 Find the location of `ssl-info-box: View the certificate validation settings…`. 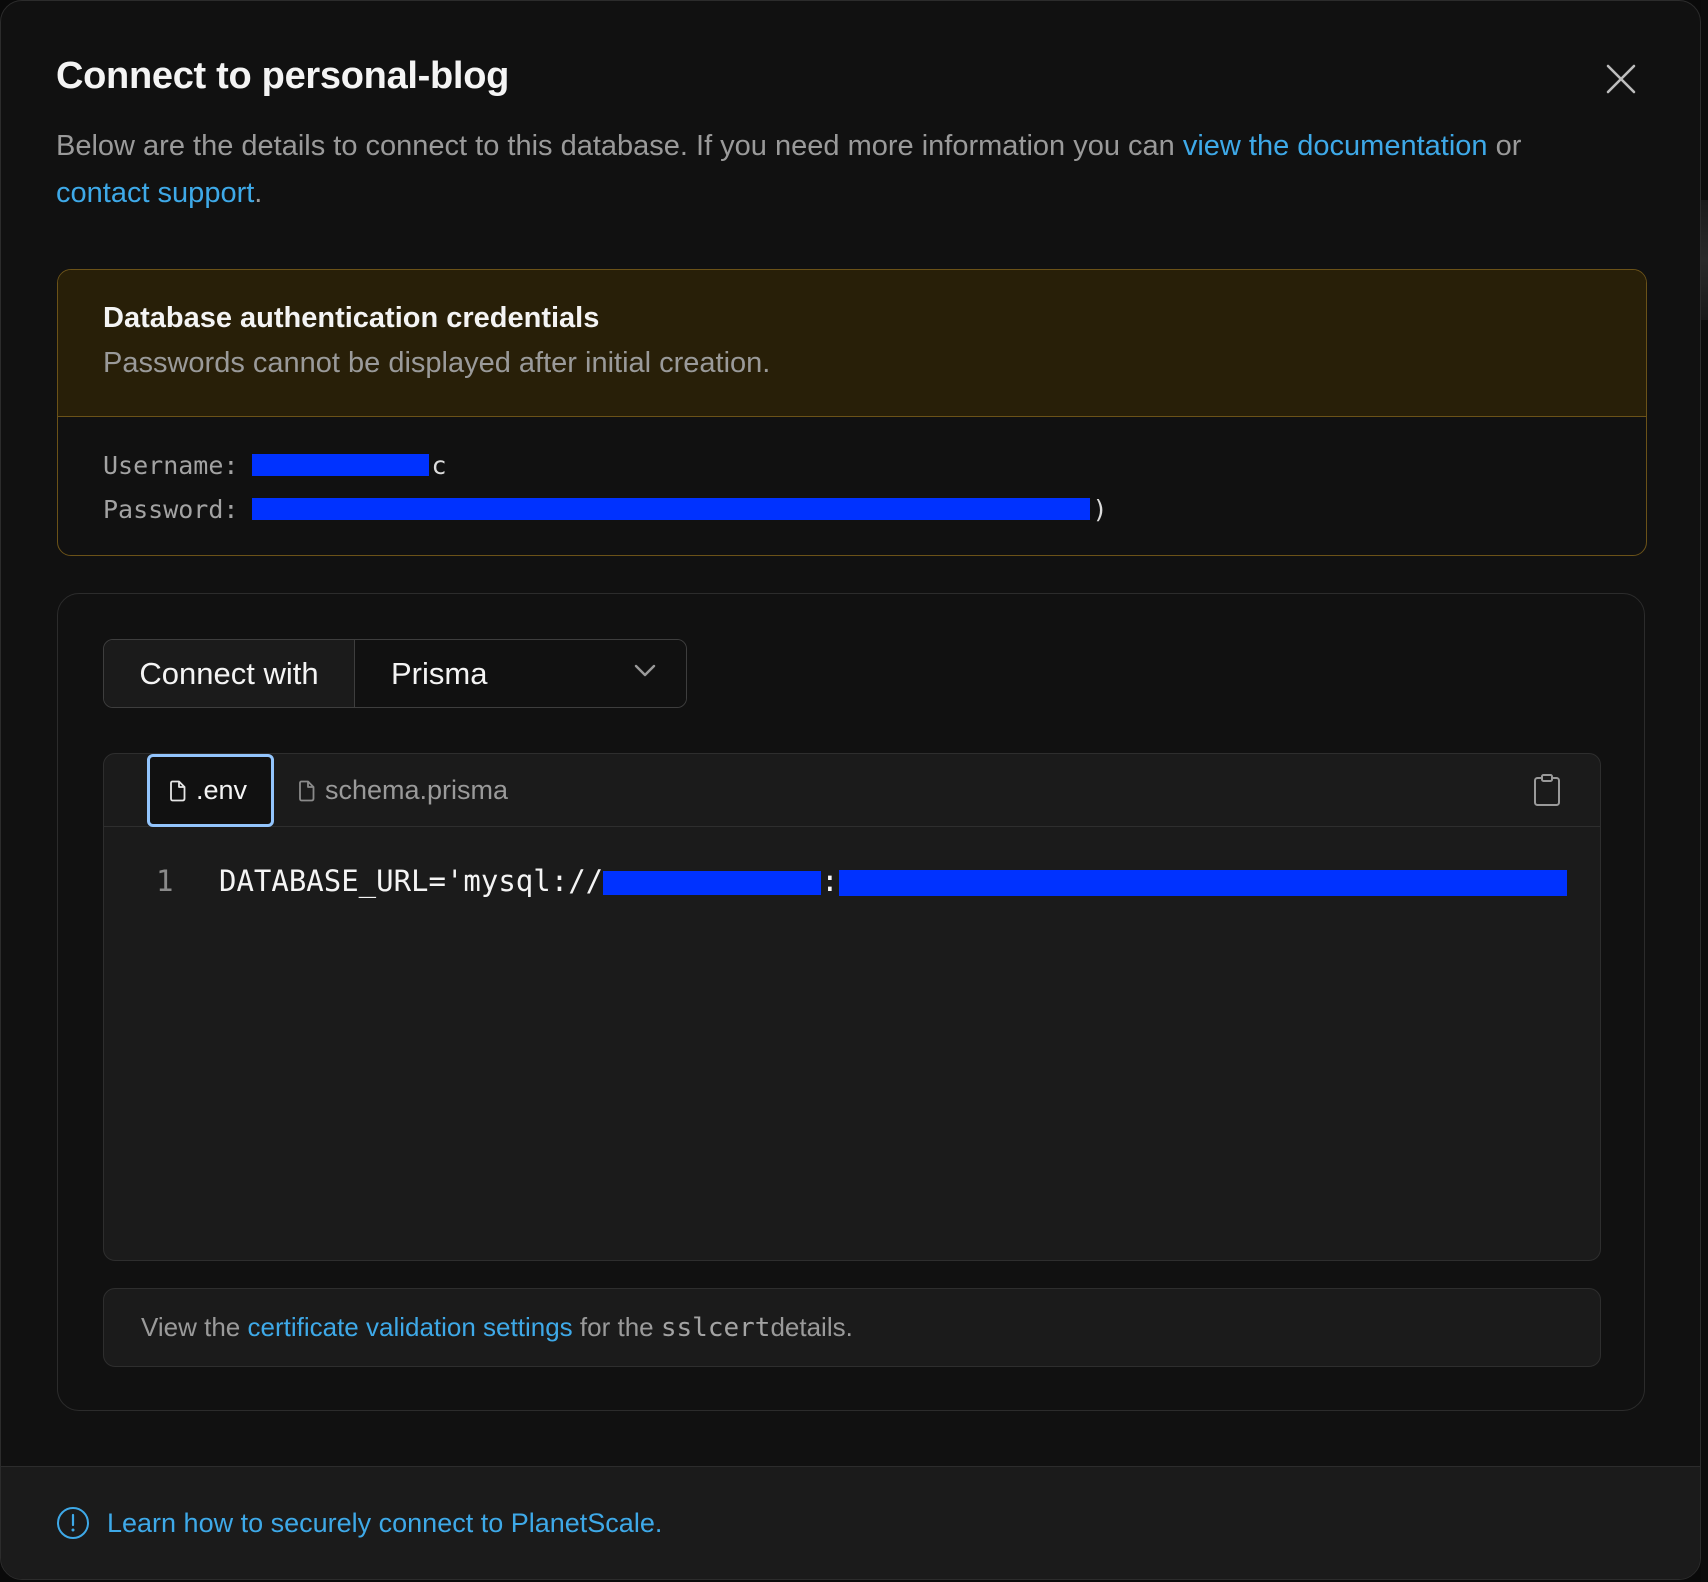

ssl-info-box: View the certificate validation settings… is located at coordinates (852, 1327).